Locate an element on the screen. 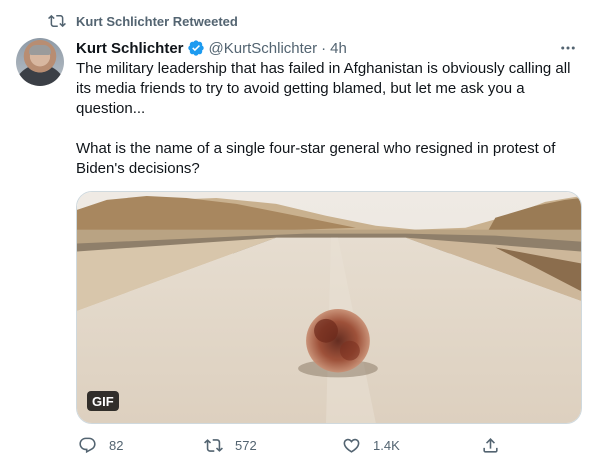 The width and height of the screenshot is (598, 467). avatar is located at coordinates (40, 62).